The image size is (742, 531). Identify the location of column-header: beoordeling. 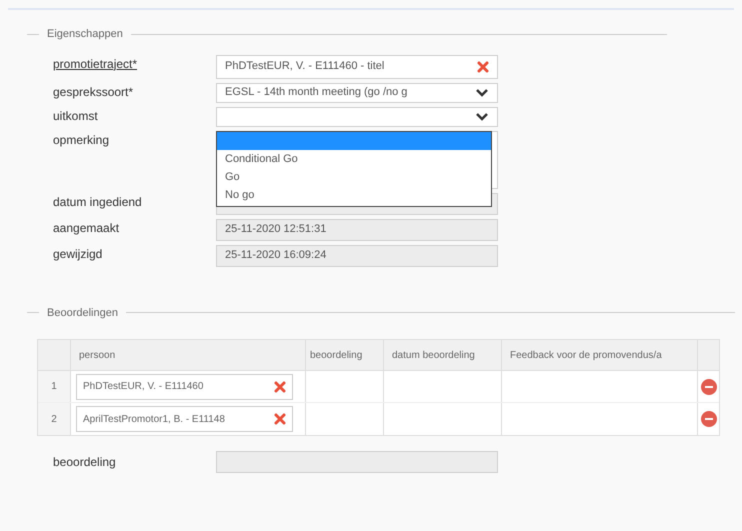
(345, 355).